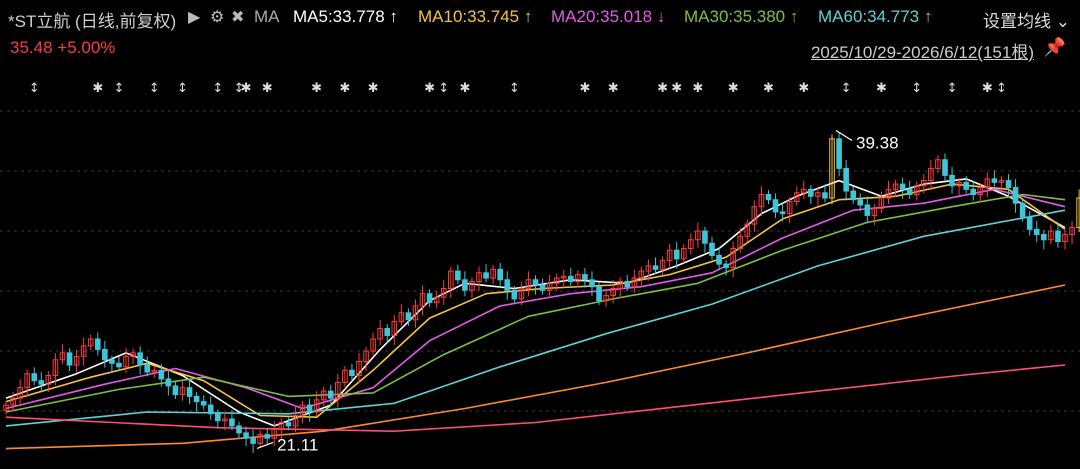  I want to click on event-markers: ↕ ✱ ↕ ↕ ↕ ↕ ↕✱ ✱ ✱ ✱ ✱ ✱ ↕ ✱ ↕ ✱ ✱ ✱ ✱ ✱ ✱ ✱ ✱ ↕ ✱ ↕ ↕ ✱ ↕, so click(518, 88).